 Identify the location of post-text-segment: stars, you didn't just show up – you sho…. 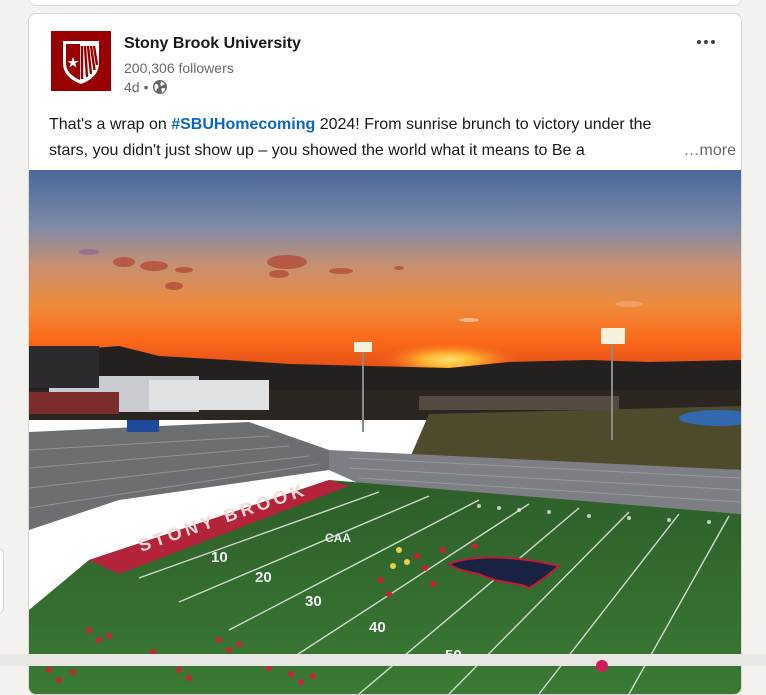
(317, 150).